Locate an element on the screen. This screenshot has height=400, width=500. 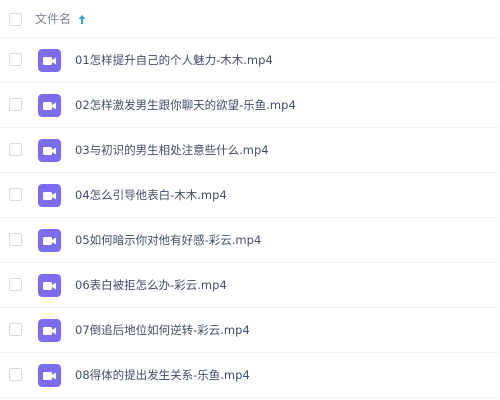
file-row-8: 08得体的提出发生关系-乐鱼.mp4 is located at coordinates (250, 375).